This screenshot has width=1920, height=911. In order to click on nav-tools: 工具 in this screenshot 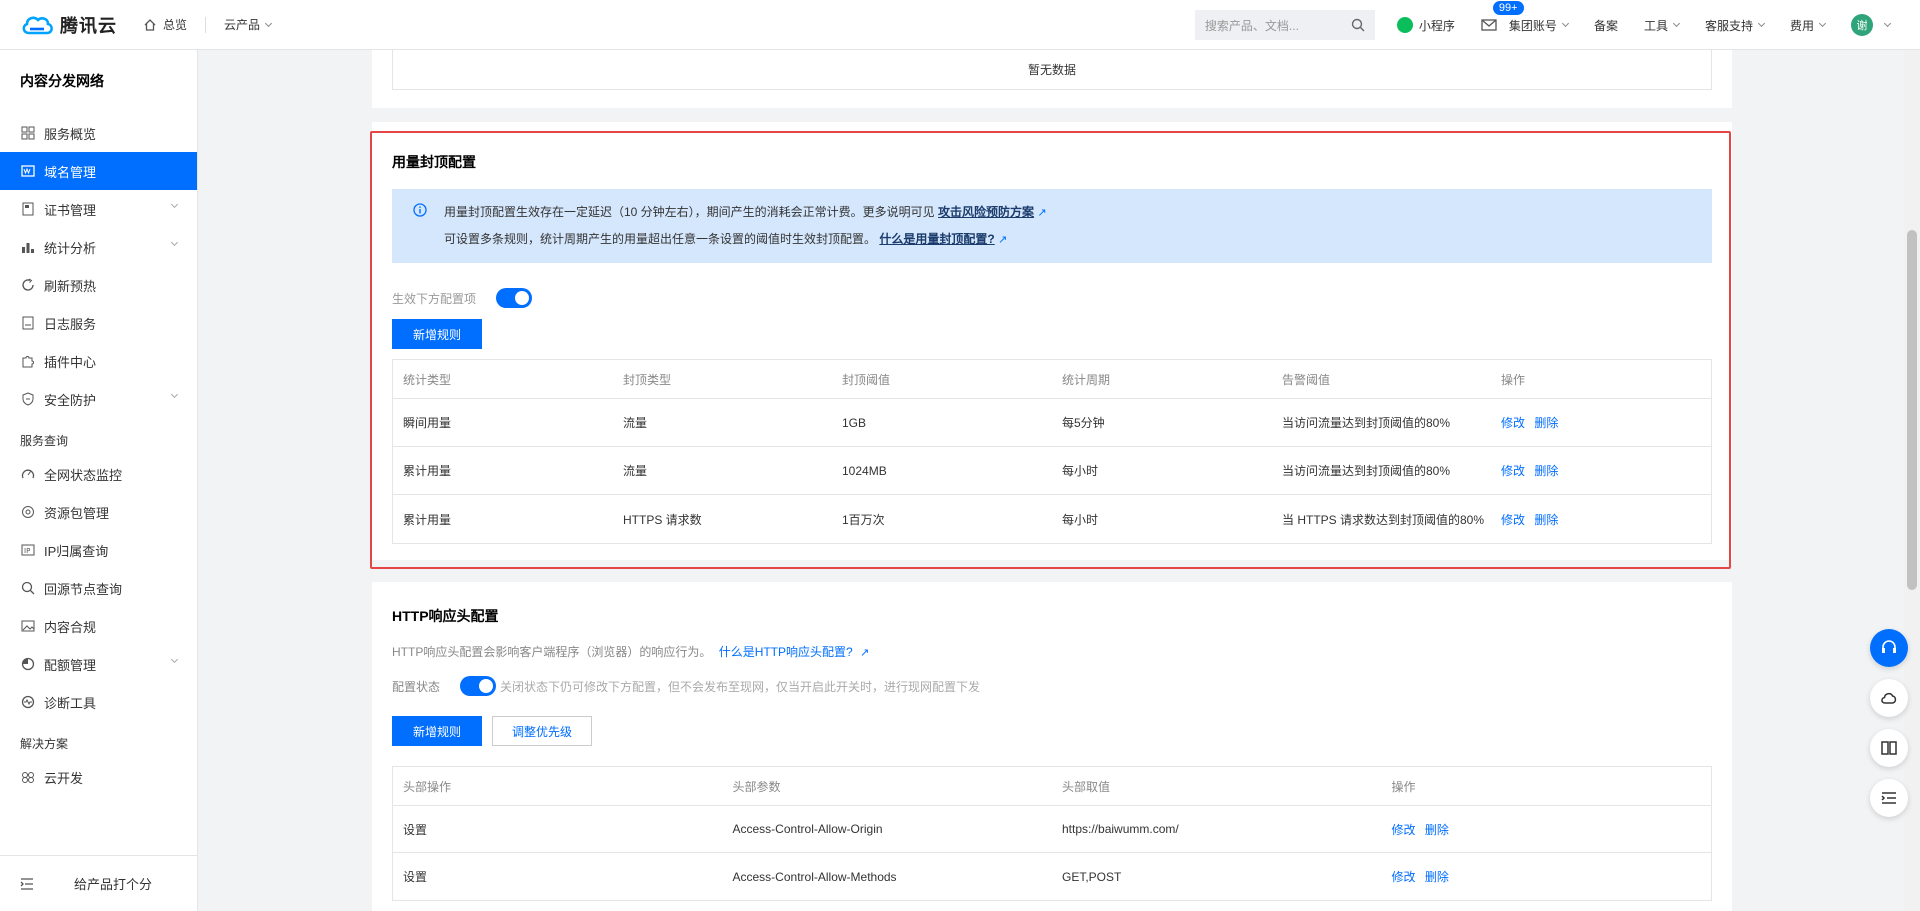, I will do `click(1662, 25)`.